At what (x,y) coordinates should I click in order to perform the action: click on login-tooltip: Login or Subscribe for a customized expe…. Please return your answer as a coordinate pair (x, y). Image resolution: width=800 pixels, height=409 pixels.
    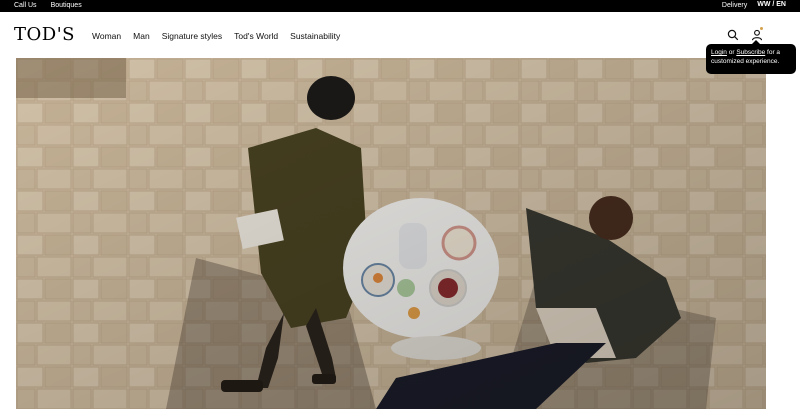
    Looking at the image, I should click on (751, 57).